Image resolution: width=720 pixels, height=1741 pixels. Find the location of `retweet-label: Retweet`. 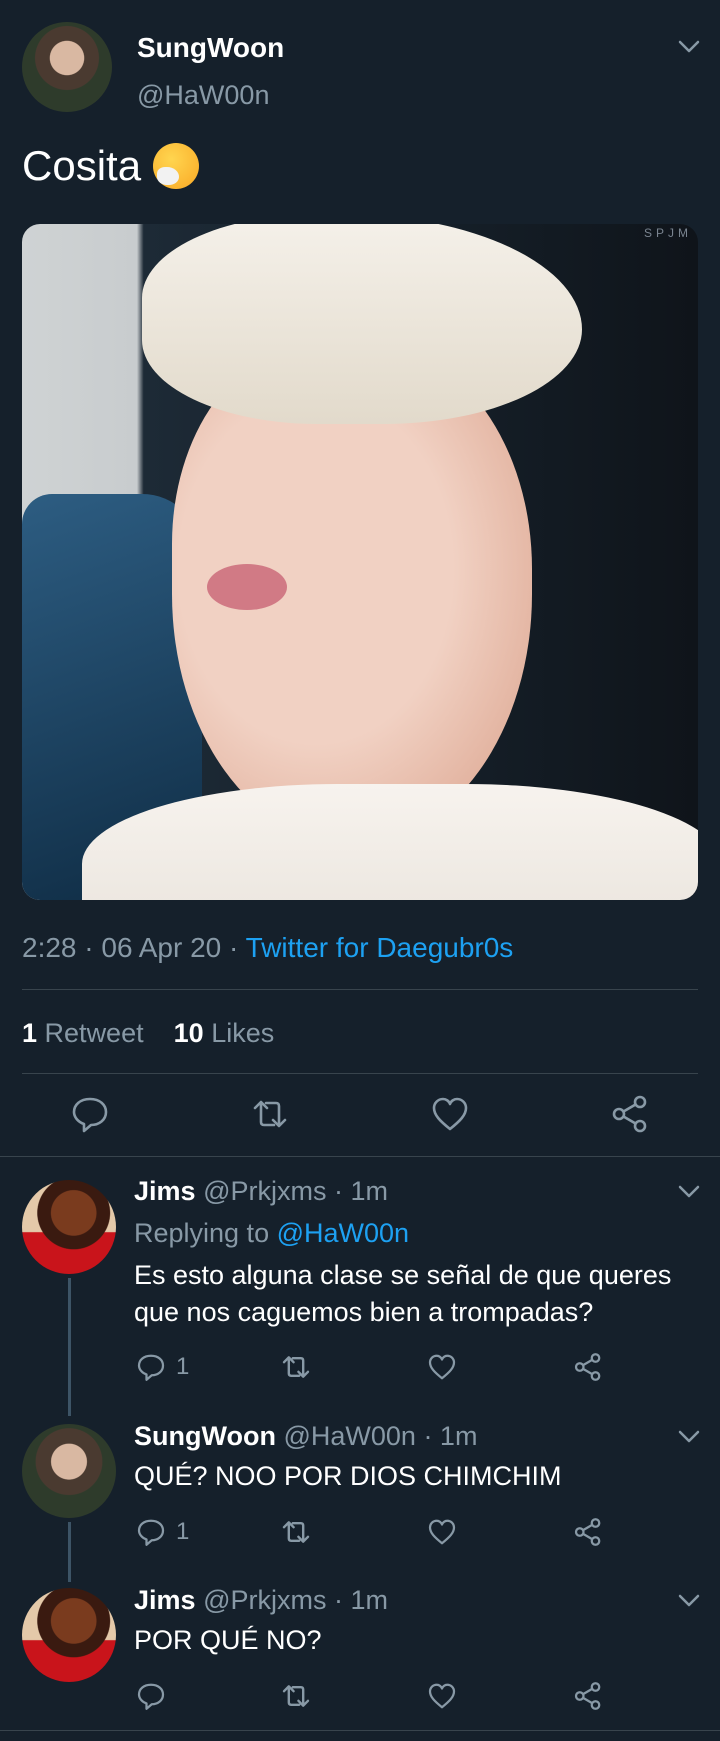

retweet-label: Retweet is located at coordinates (94, 1033).